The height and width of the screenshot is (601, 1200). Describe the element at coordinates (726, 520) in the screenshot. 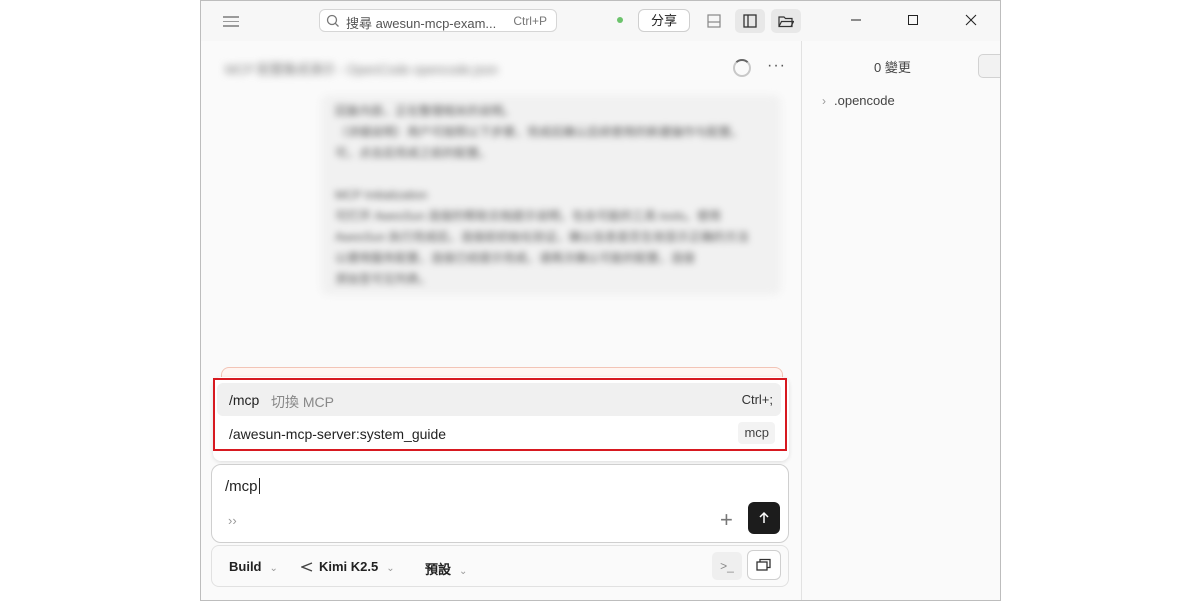

I see `add-attachment-icon: +` at that location.